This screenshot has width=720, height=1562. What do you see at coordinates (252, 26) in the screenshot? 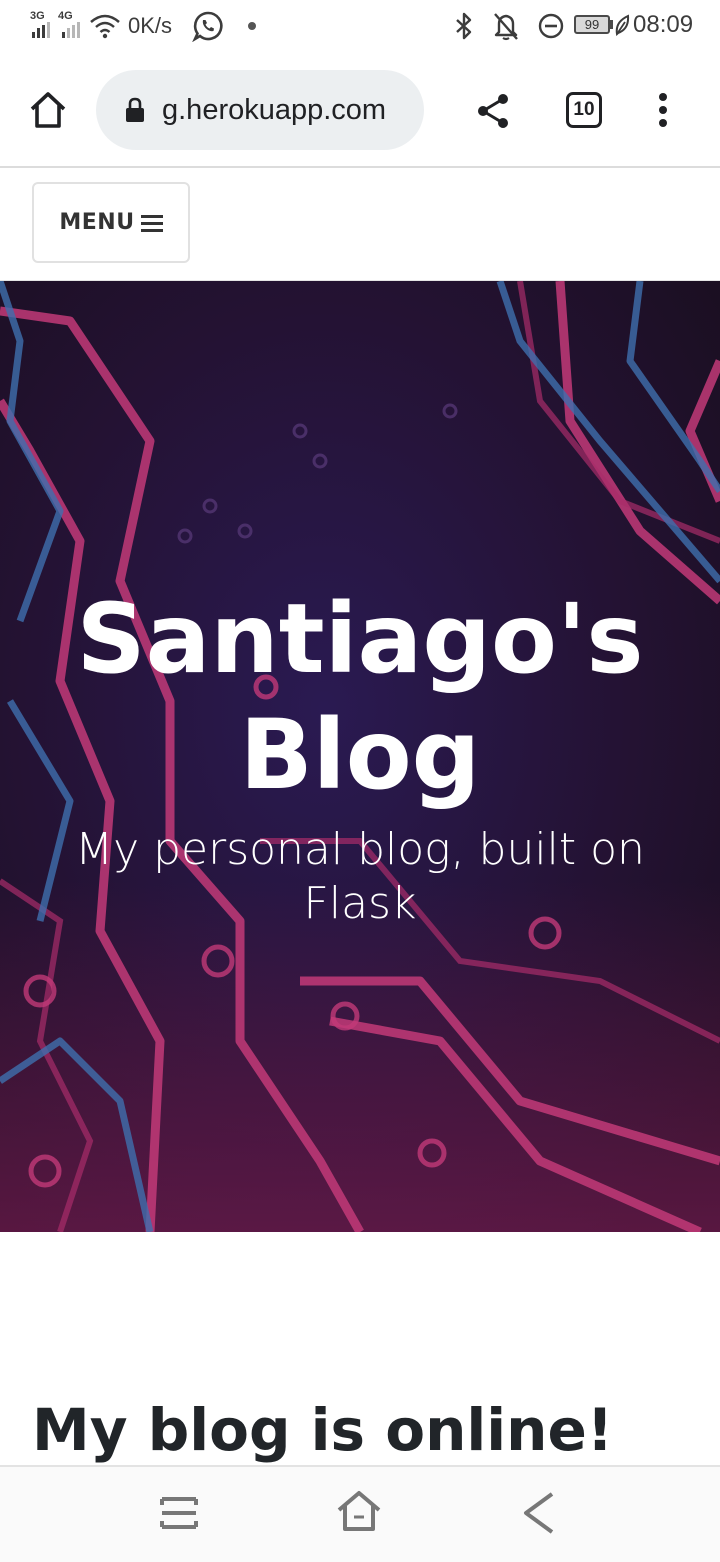
I see `notification-dot` at bounding box center [252, 26].